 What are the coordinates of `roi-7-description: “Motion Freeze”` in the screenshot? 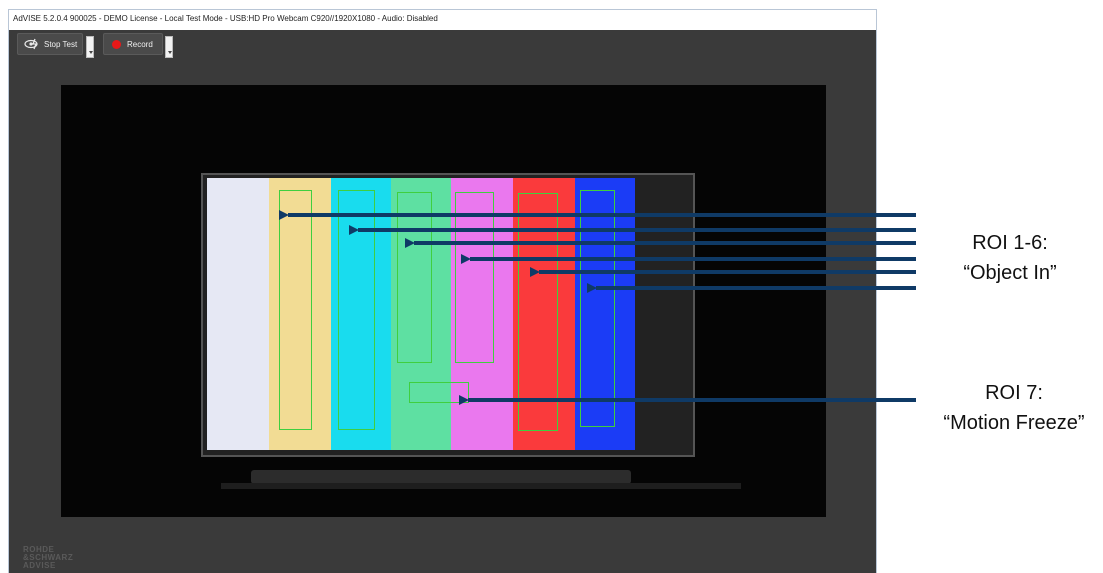 It's located at (1014, 423).